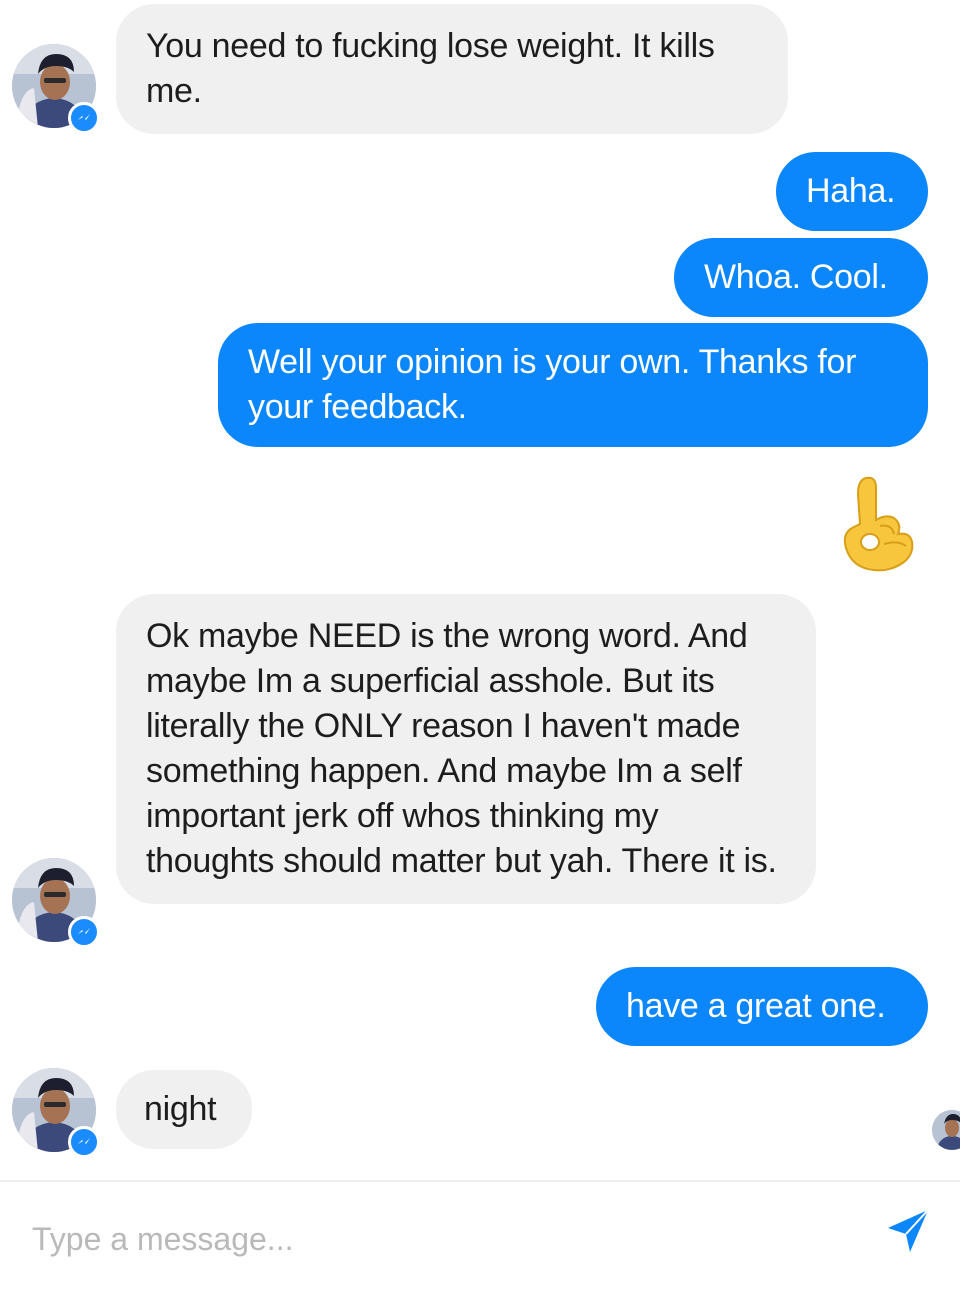  I want to click on incoming-message: night, so click(184, 1109).